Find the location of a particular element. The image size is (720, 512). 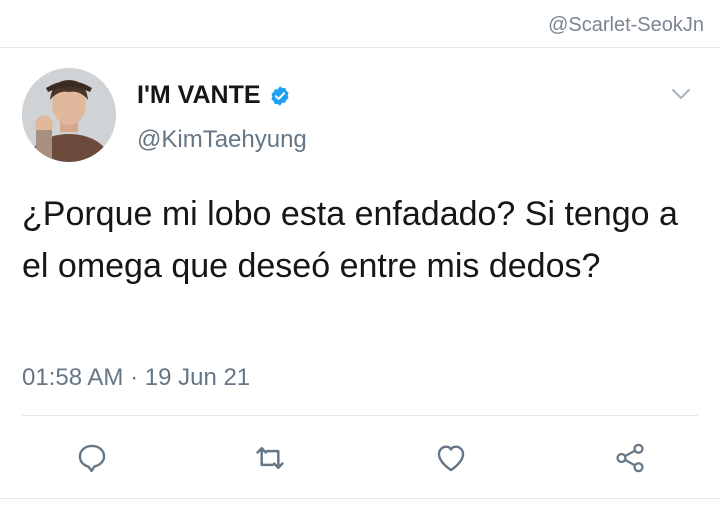

reply-button is located at coordinates (92, 458).